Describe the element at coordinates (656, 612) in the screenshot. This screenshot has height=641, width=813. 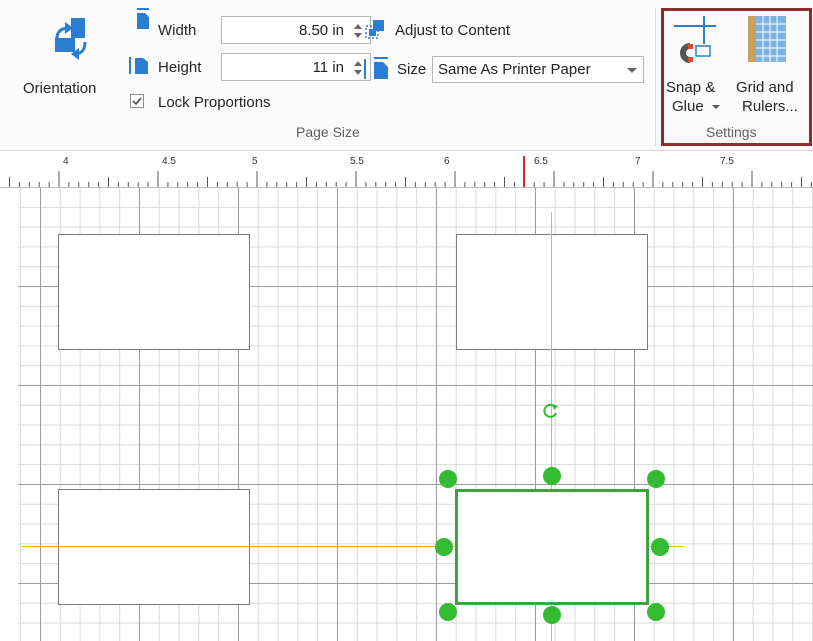
I see `resize-handle-bottom-right` at that location.